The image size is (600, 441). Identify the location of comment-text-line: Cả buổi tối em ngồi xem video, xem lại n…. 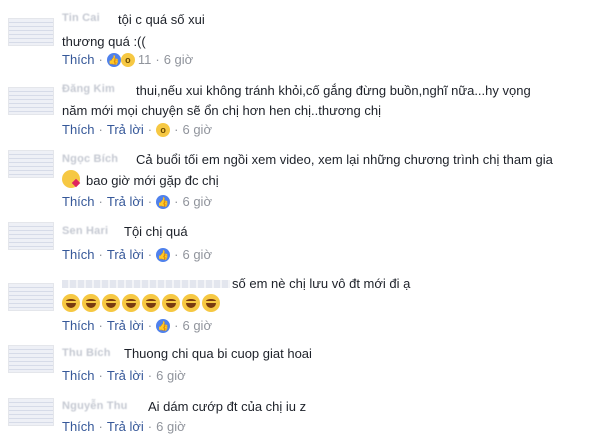
(344, 159).